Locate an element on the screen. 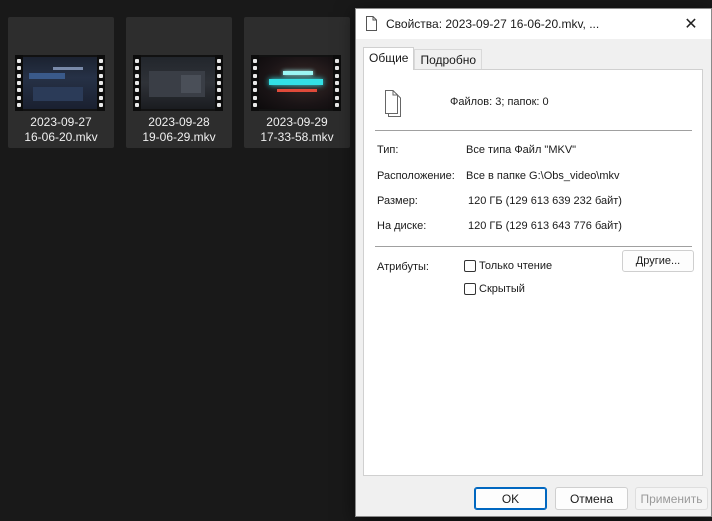  tab-bar: Общие Подробно is located at coordinates (423, 58).